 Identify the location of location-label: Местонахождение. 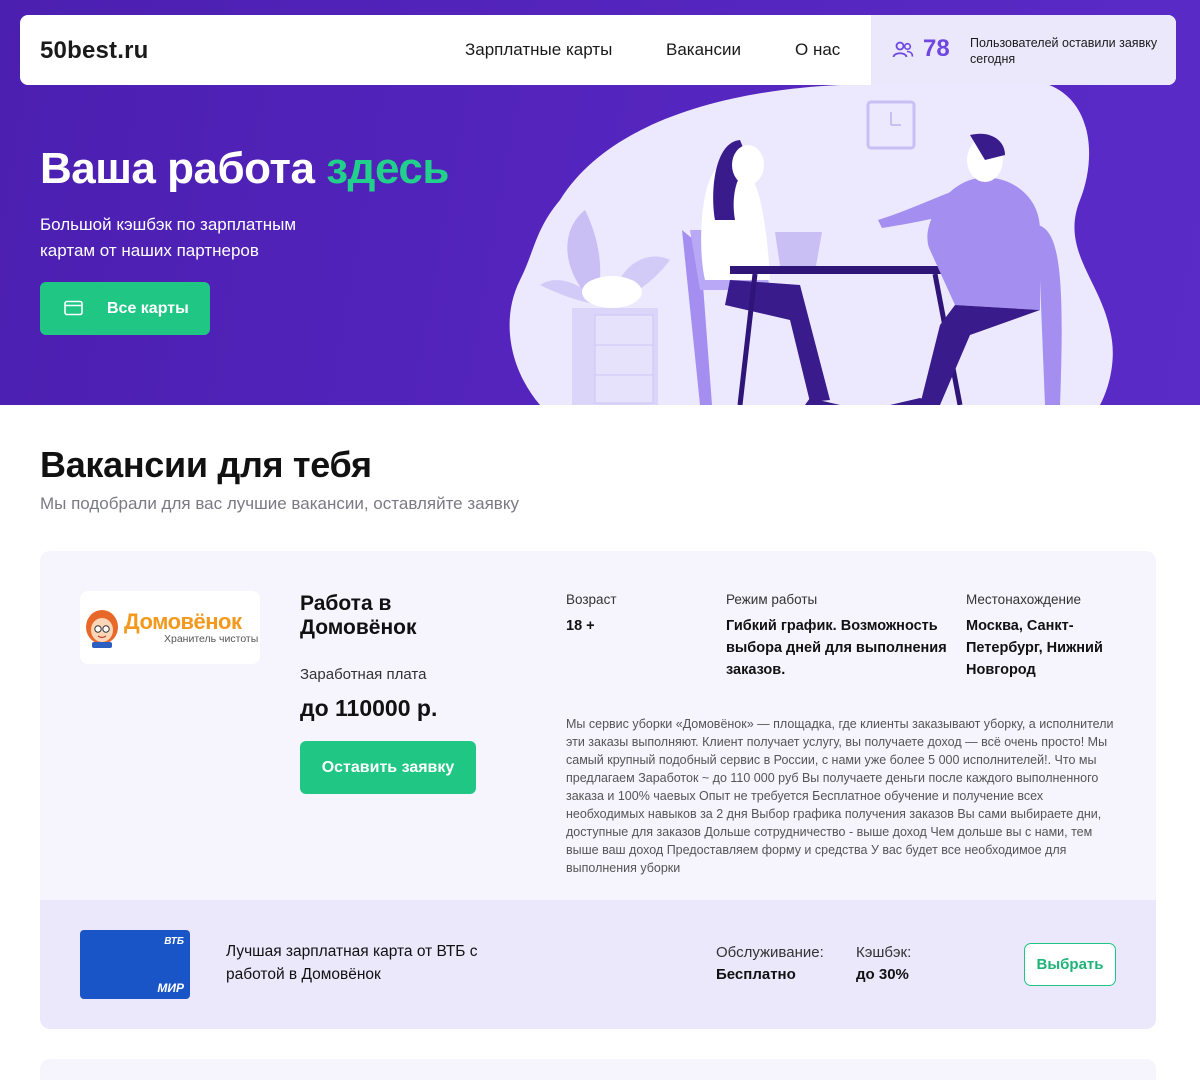
(1024, 599).